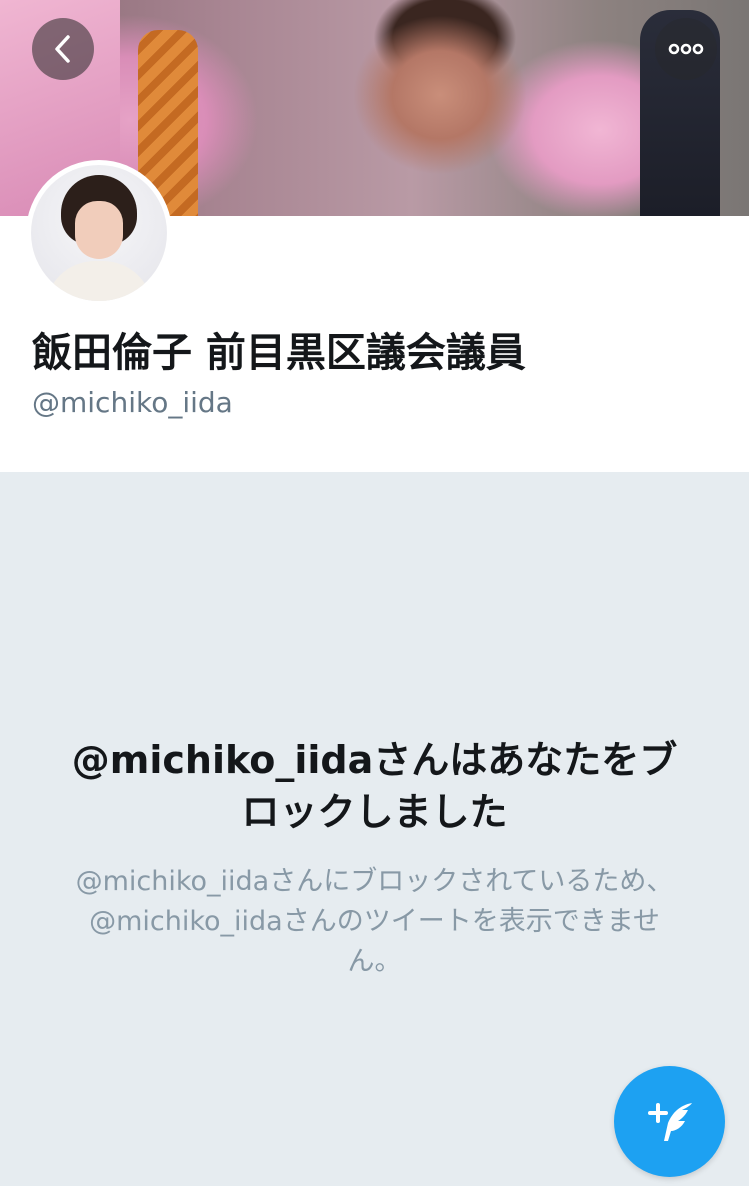  Describe the element at coordinates (374, 786) in the screenshot. I see `blocked-notice-title: @michiko_iidaさんはあなたをブロックしました` at that location.